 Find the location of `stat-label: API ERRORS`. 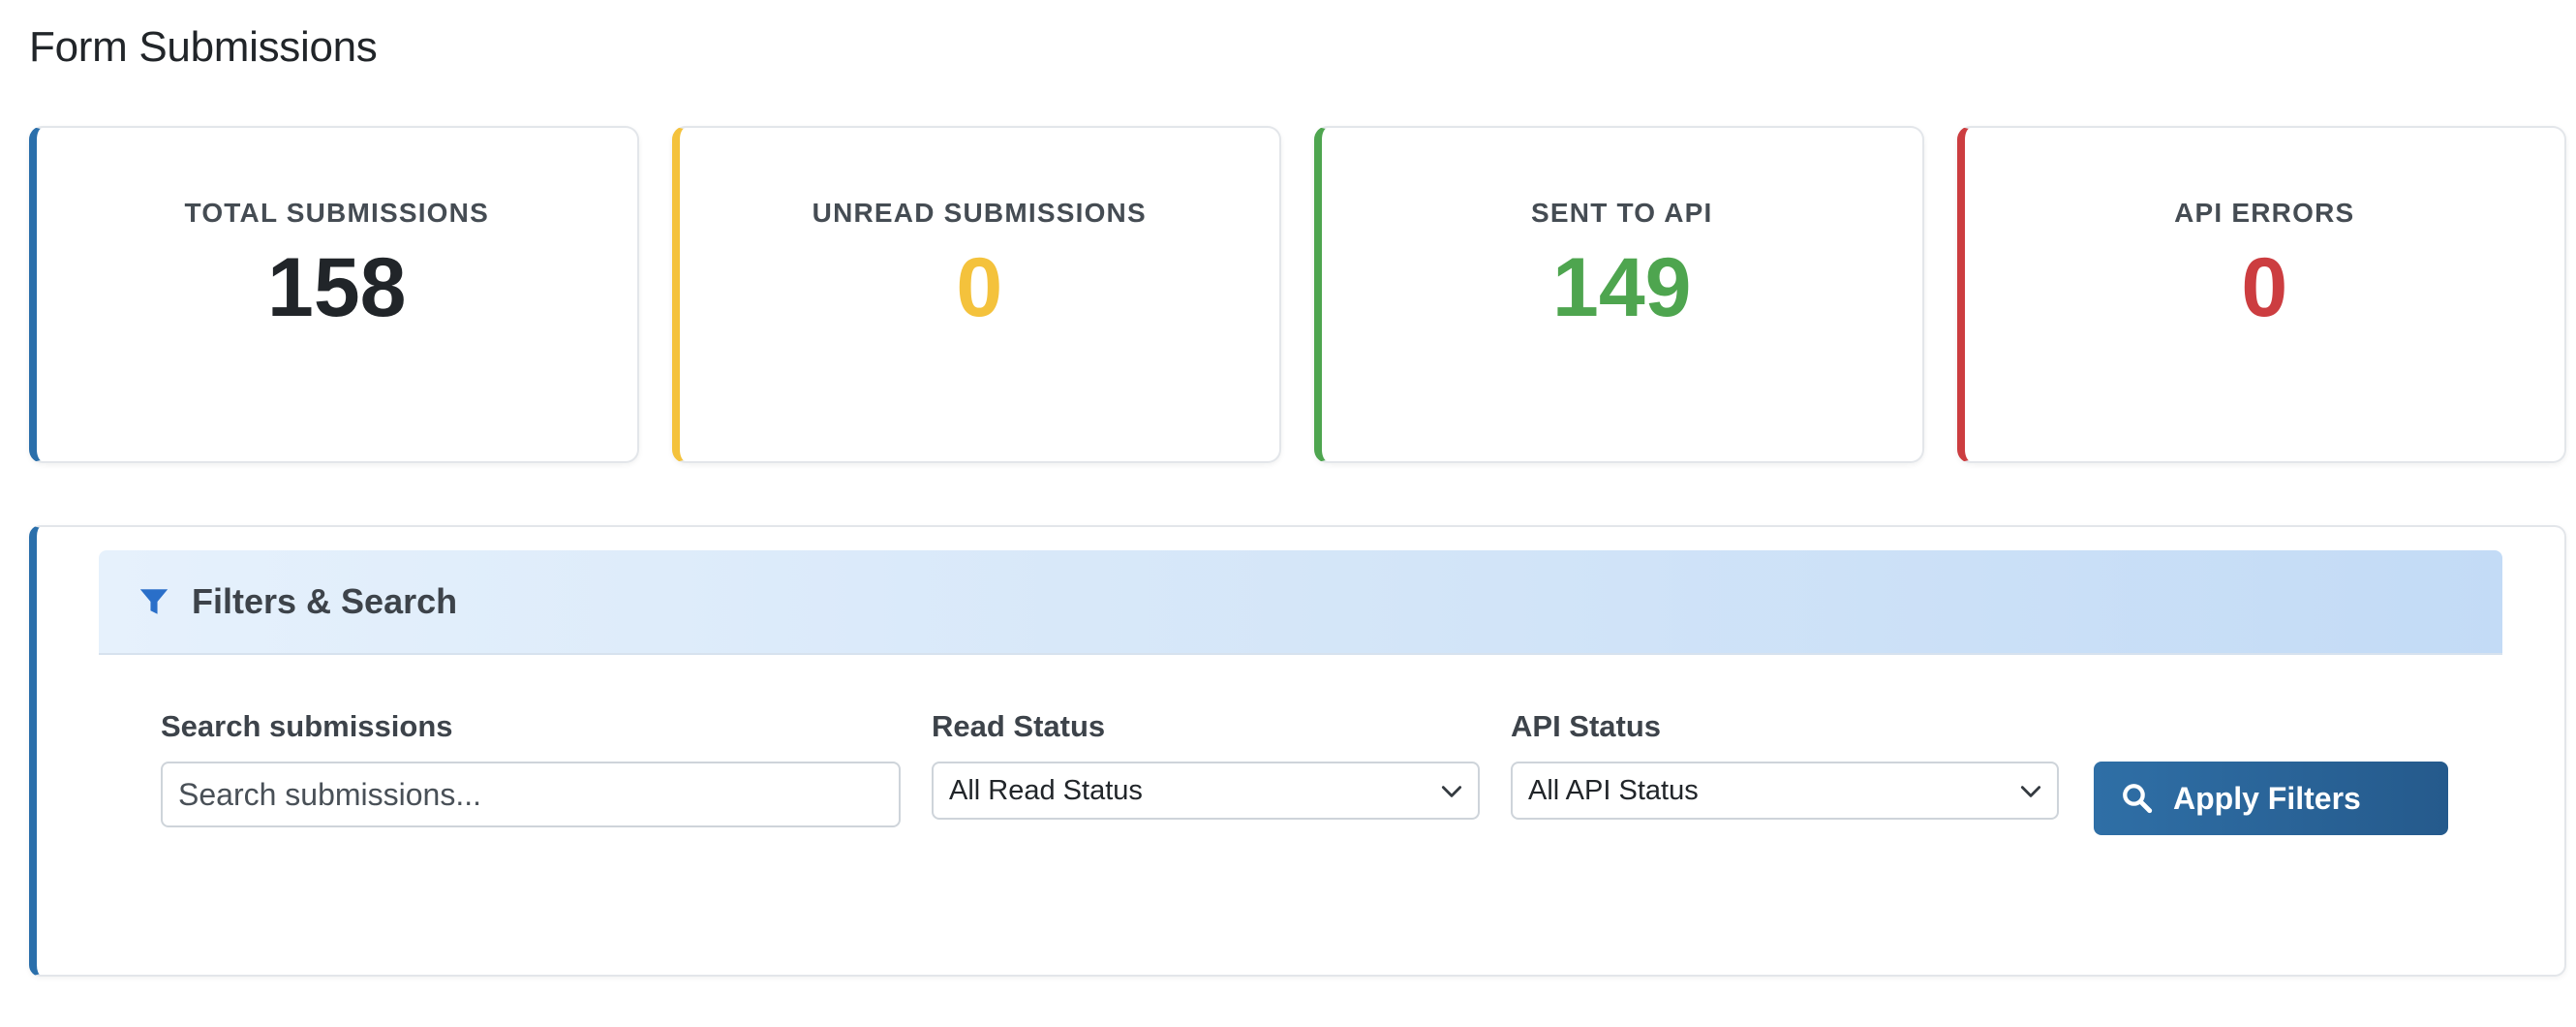

stat-label: API ERRORS is located at coordinates (2264, 213).